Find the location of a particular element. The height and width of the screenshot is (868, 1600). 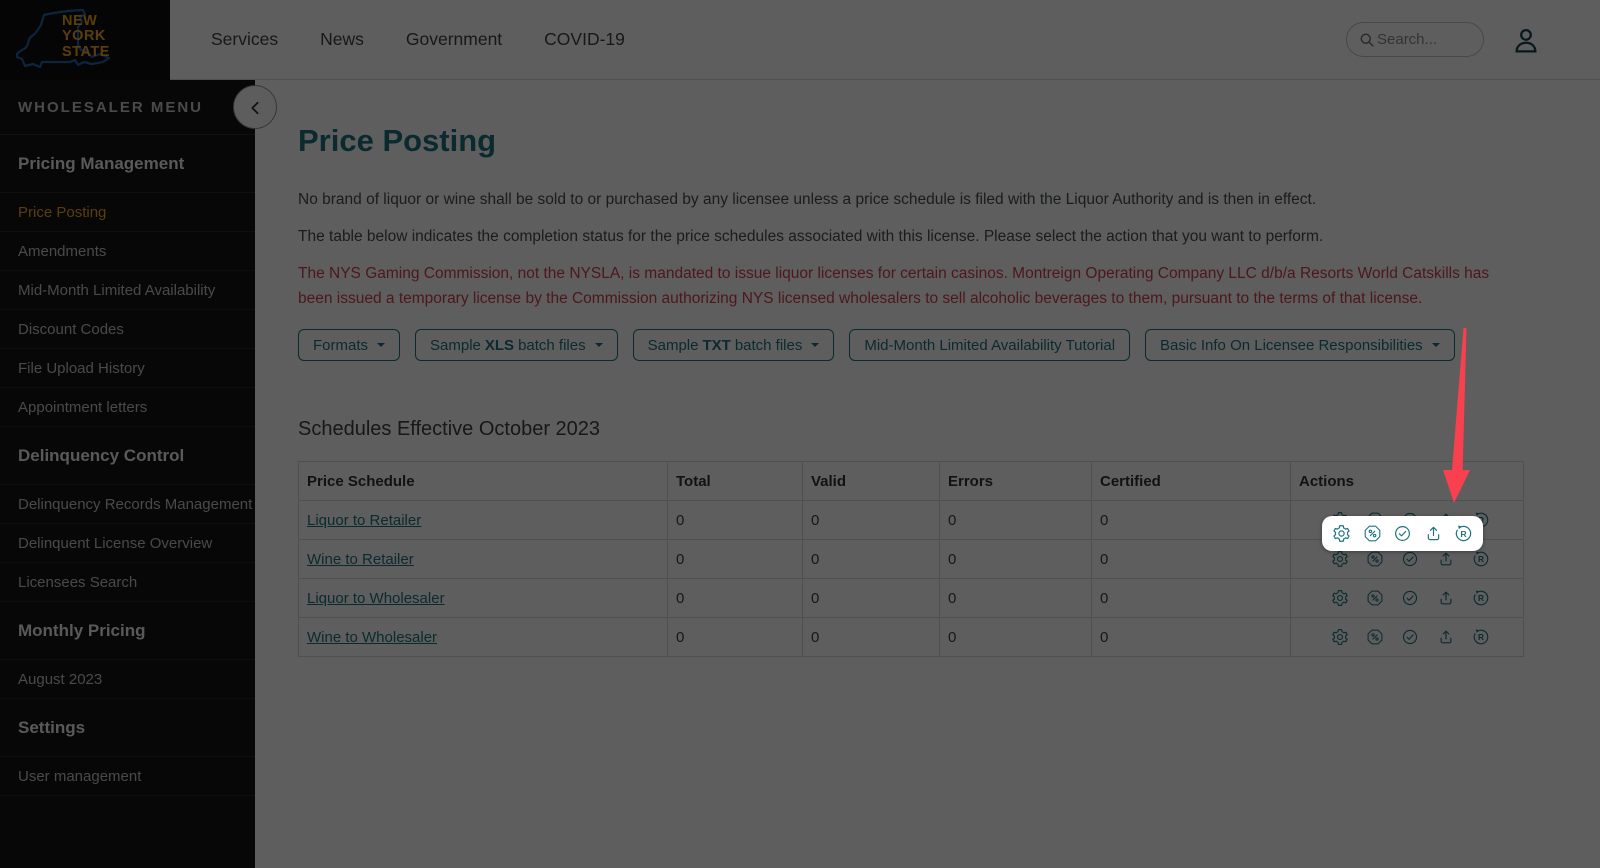

nys-logo: NEW YORK STATE is located at coordinates (85, 40).